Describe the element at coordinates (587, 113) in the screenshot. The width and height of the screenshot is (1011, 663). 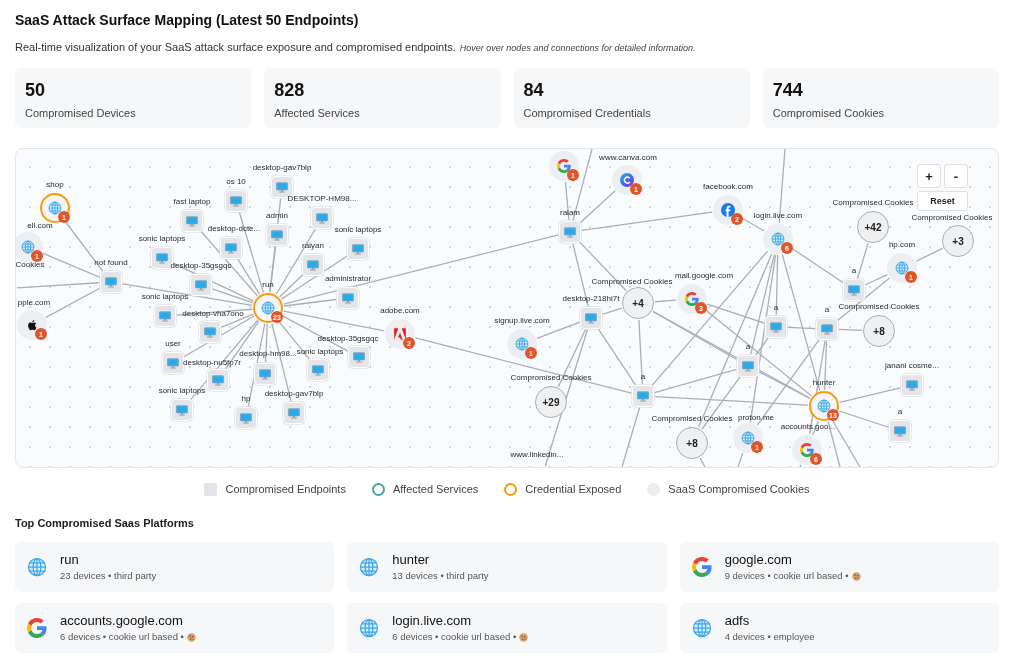
I see `stat-label: Compromised Credentials` at that location.